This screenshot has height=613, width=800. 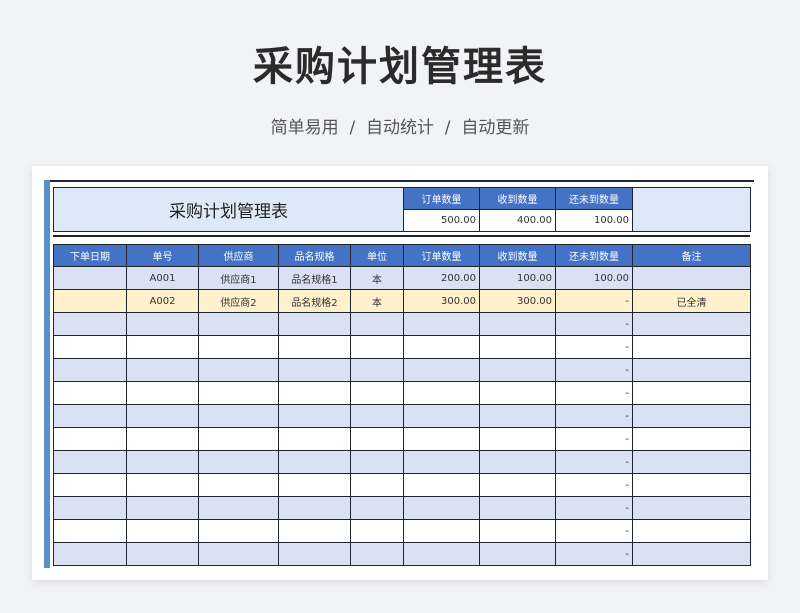 I want to click on summary-blank-cell, so click(x=691, y=209).